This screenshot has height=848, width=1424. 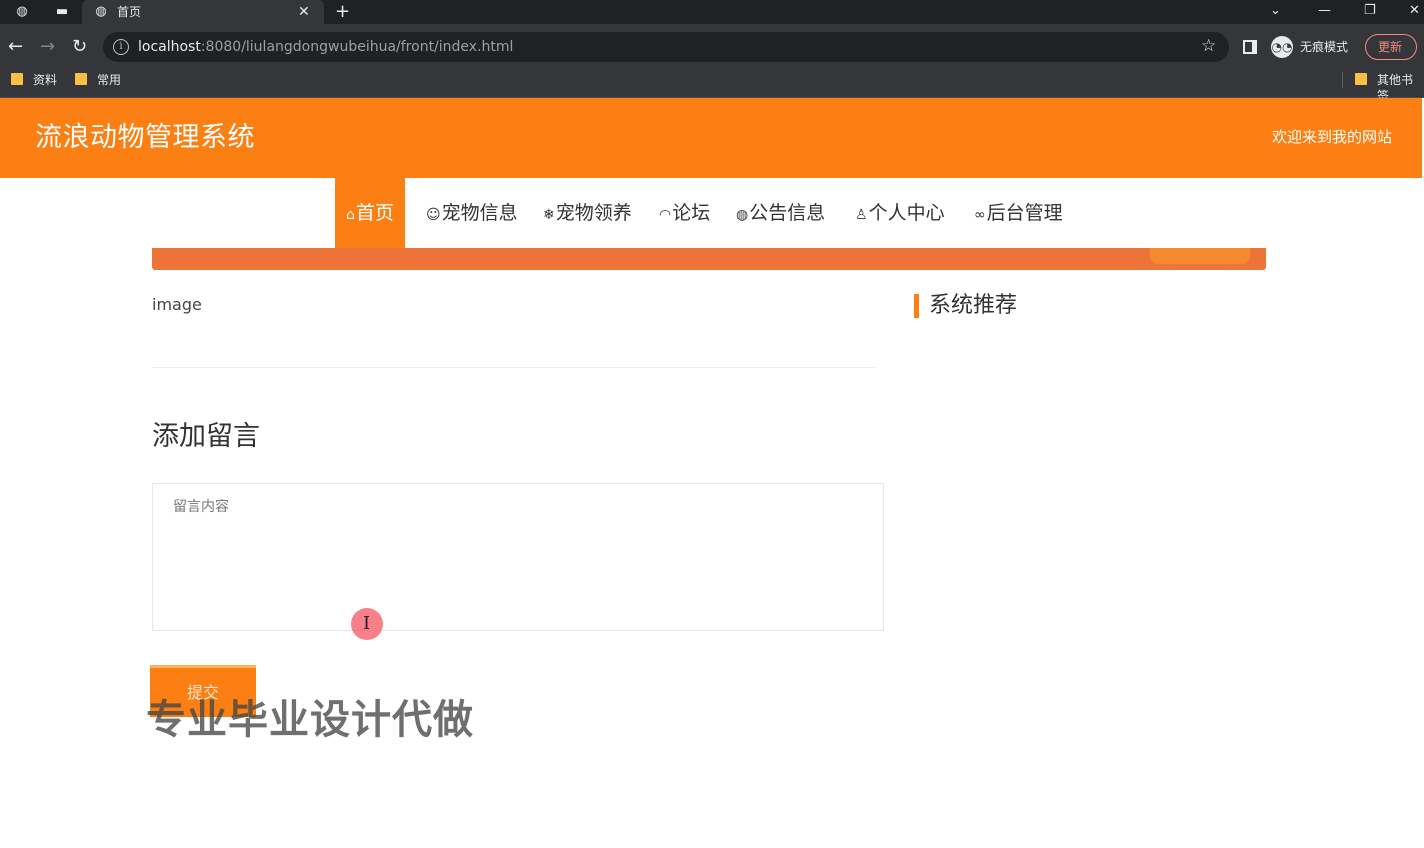 What do you see at coordinates (1324, 11) in the screenshot?
I see `minimize-icon: —` at bounding box center [1324, 11].